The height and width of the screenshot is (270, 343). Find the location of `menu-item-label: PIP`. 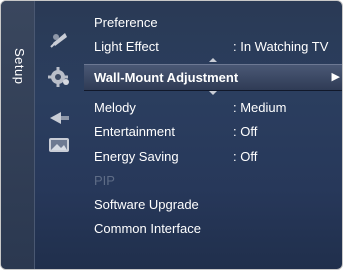

menu-item-label: PIP is located at coordinates (104, 180).